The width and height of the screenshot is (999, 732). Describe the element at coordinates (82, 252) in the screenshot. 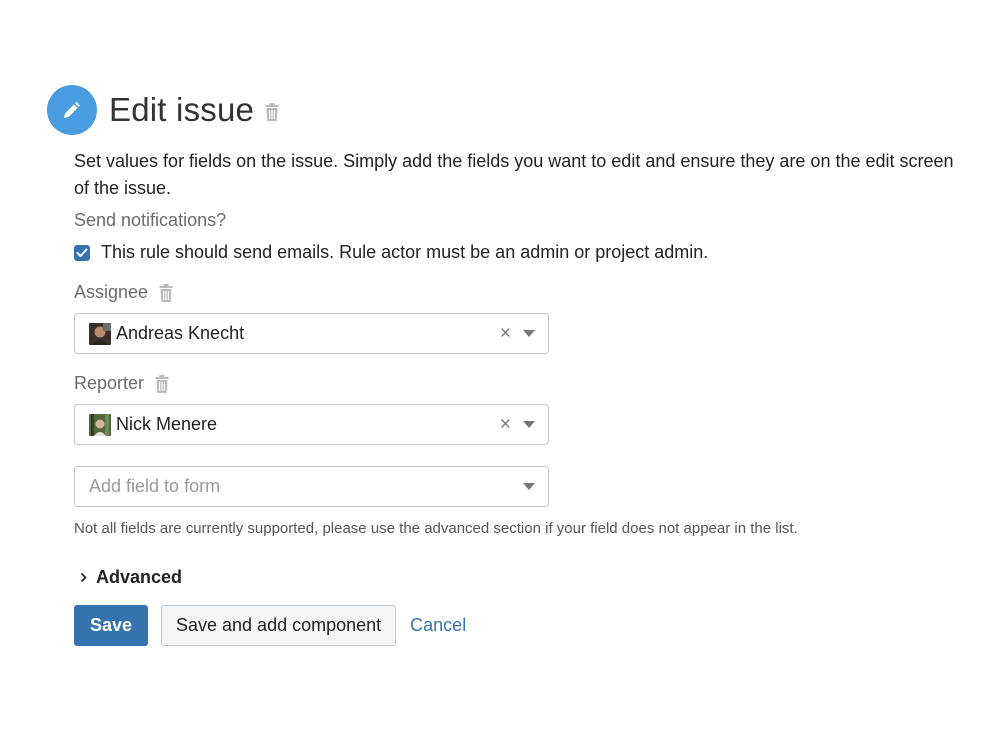

I see `send-emails-checkbox` at that location.